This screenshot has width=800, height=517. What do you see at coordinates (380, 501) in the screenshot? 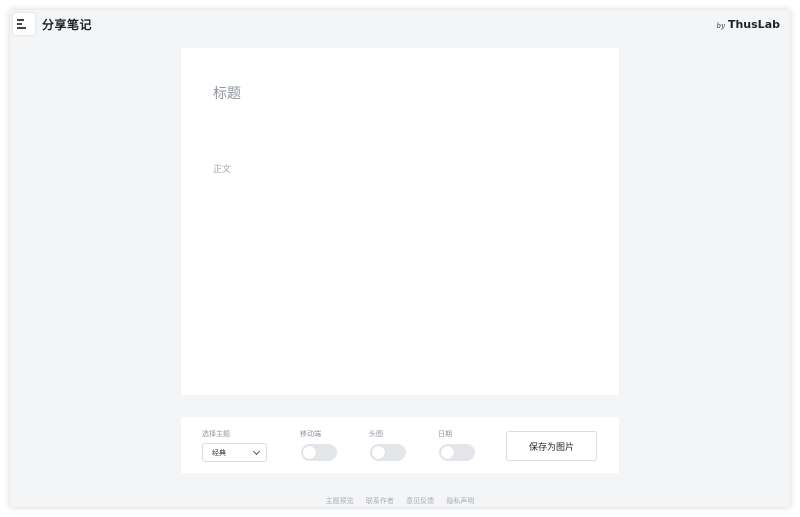
I see `footer-link-contact-author: 联系作者` at bounding box center [380, 501].